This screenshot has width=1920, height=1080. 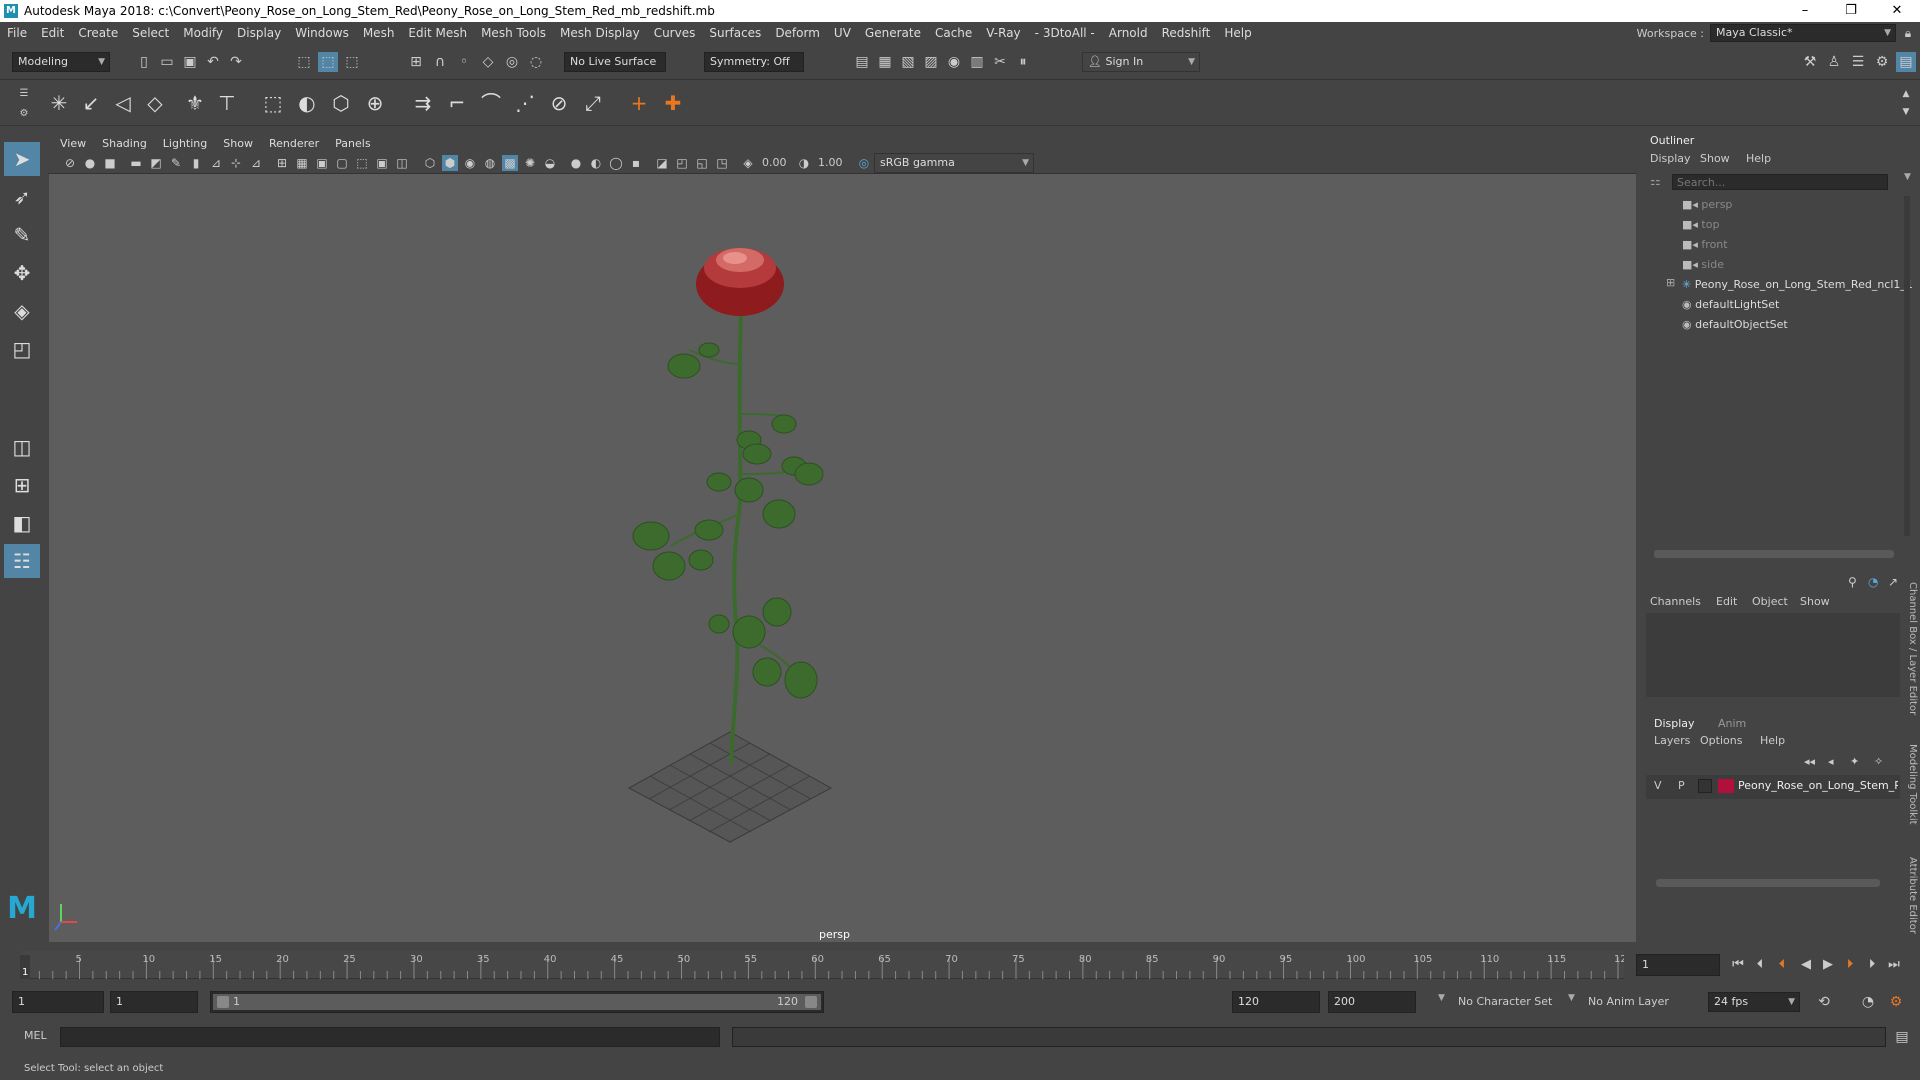 I want to click on minimize-button: –, so click(x=1805, y=11).